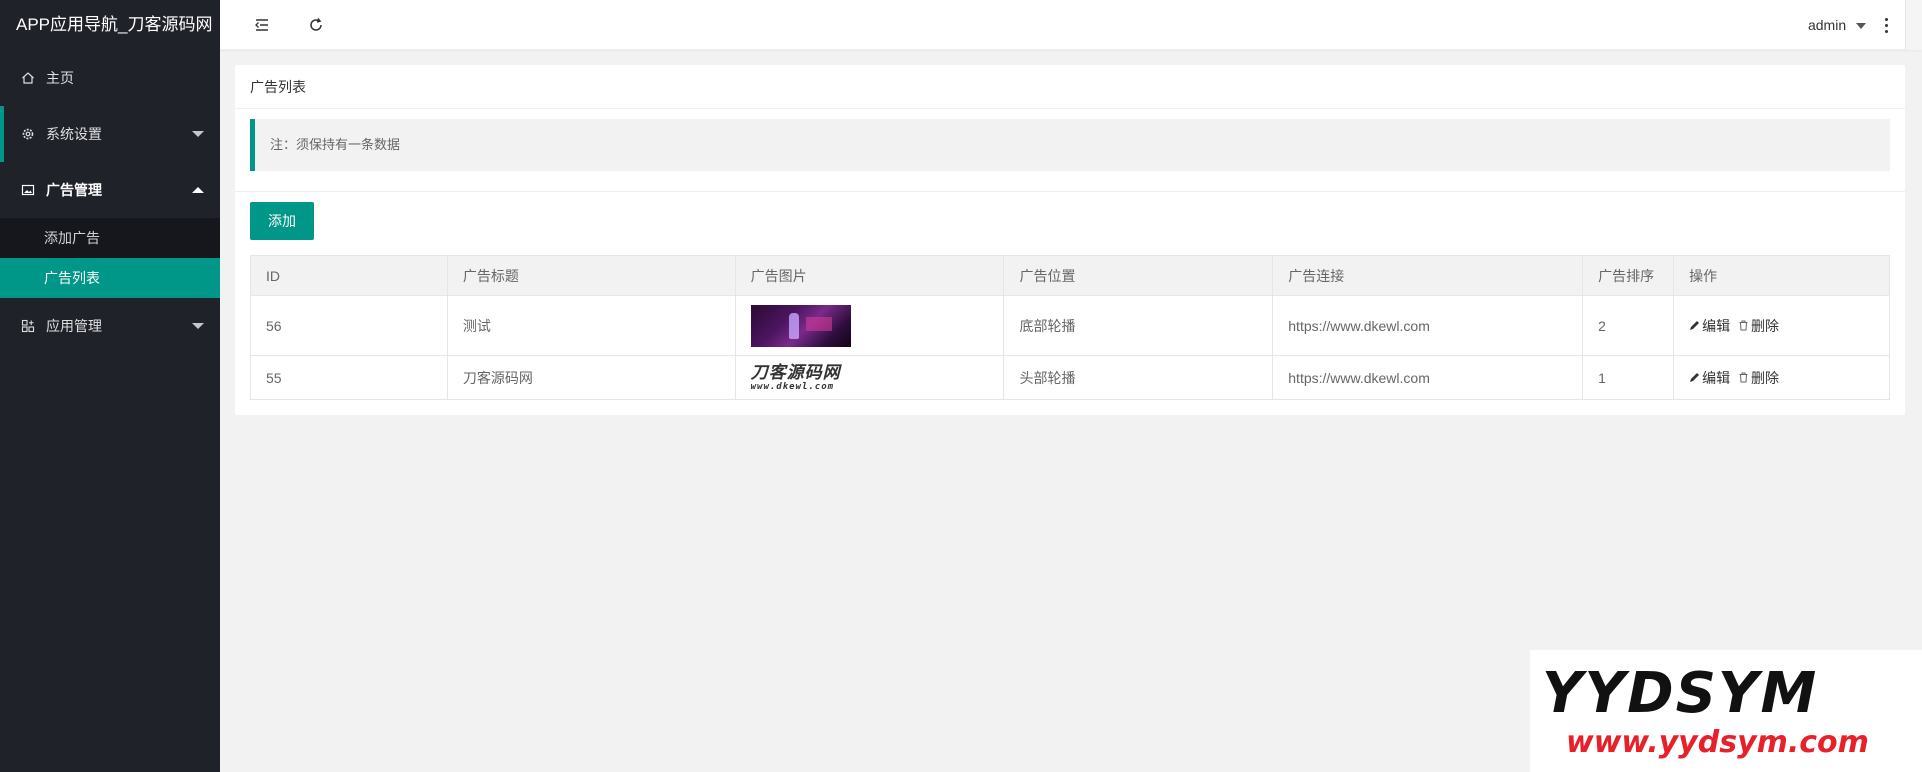  Describe the element at coordinates (795, 372) in the screenshot. I see `logo-text: 刀客源码网` at that location.